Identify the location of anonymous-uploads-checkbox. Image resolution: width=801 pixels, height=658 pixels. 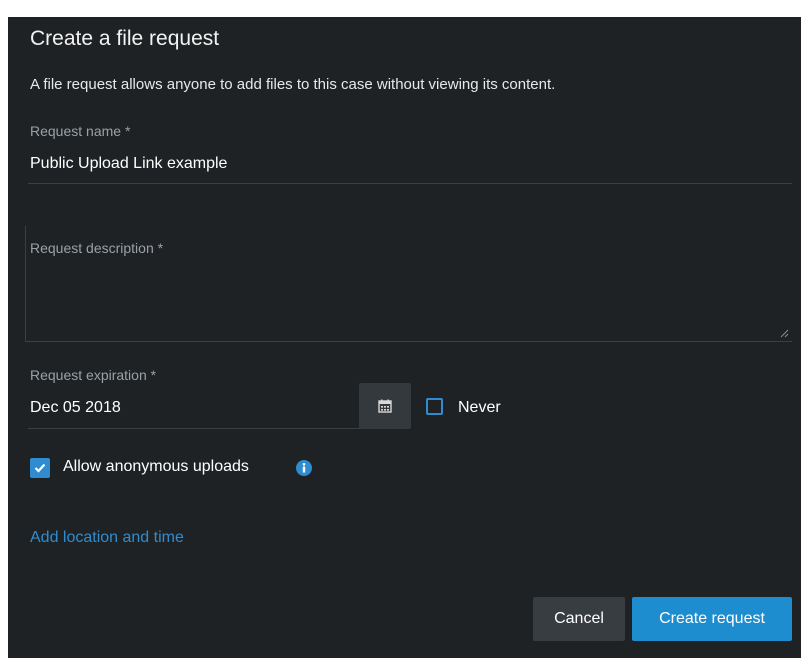
(40, 468).